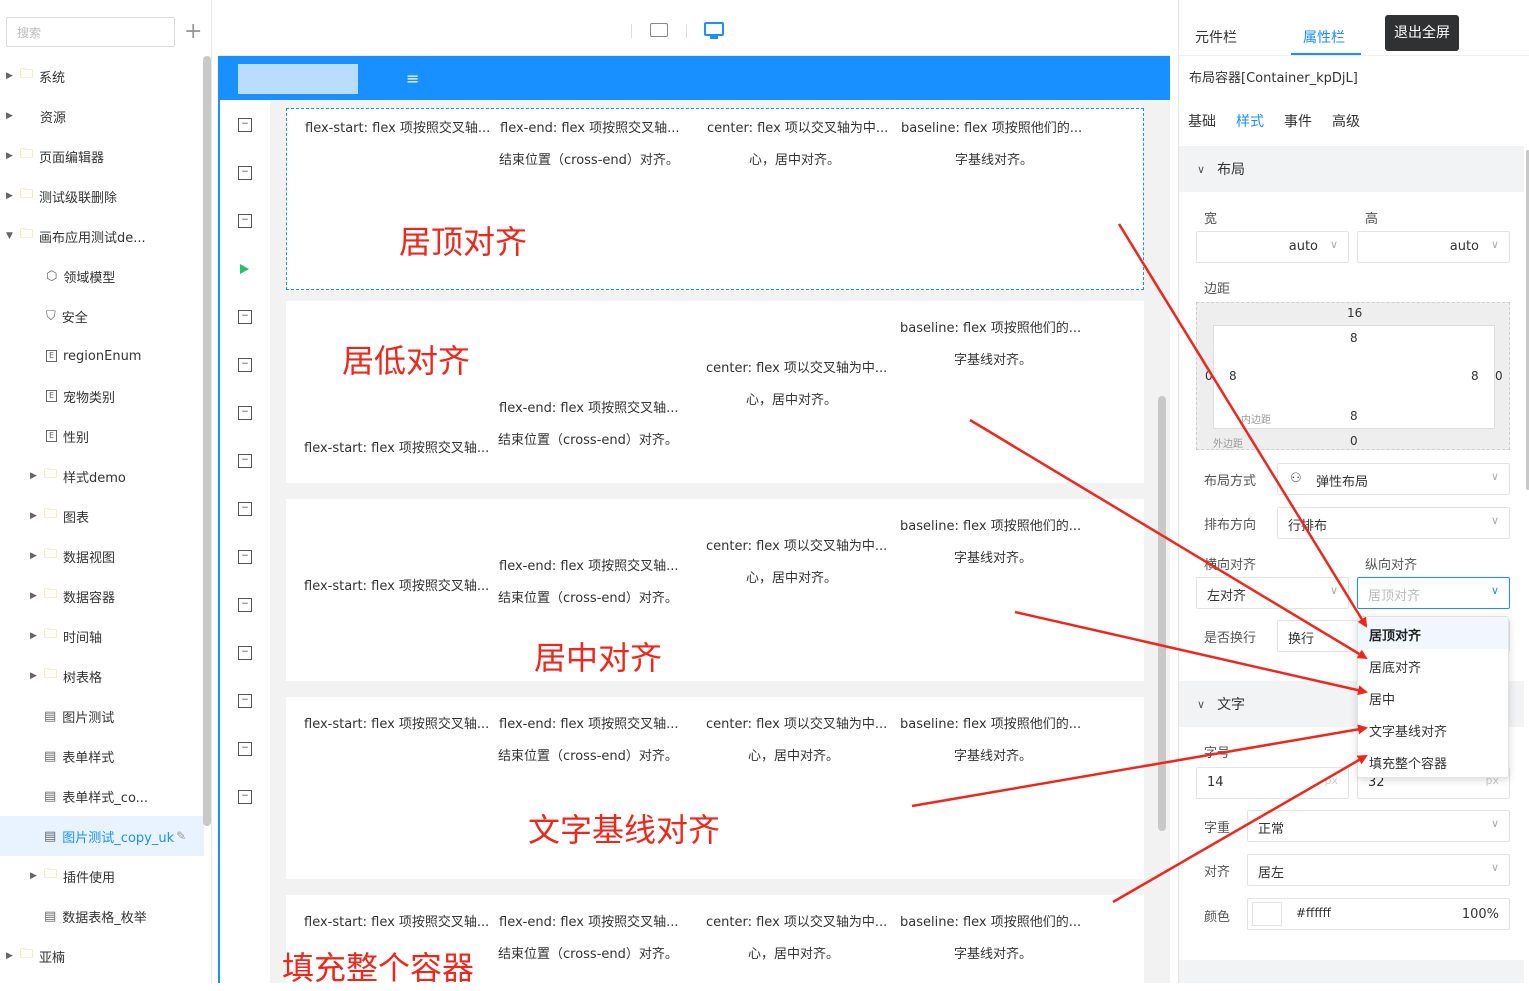 This screenshot has height=991, width=1529. Describe the element at coordinates (1216, 37) in the screenshot. I see `tab-components: 元件栏` at that location.